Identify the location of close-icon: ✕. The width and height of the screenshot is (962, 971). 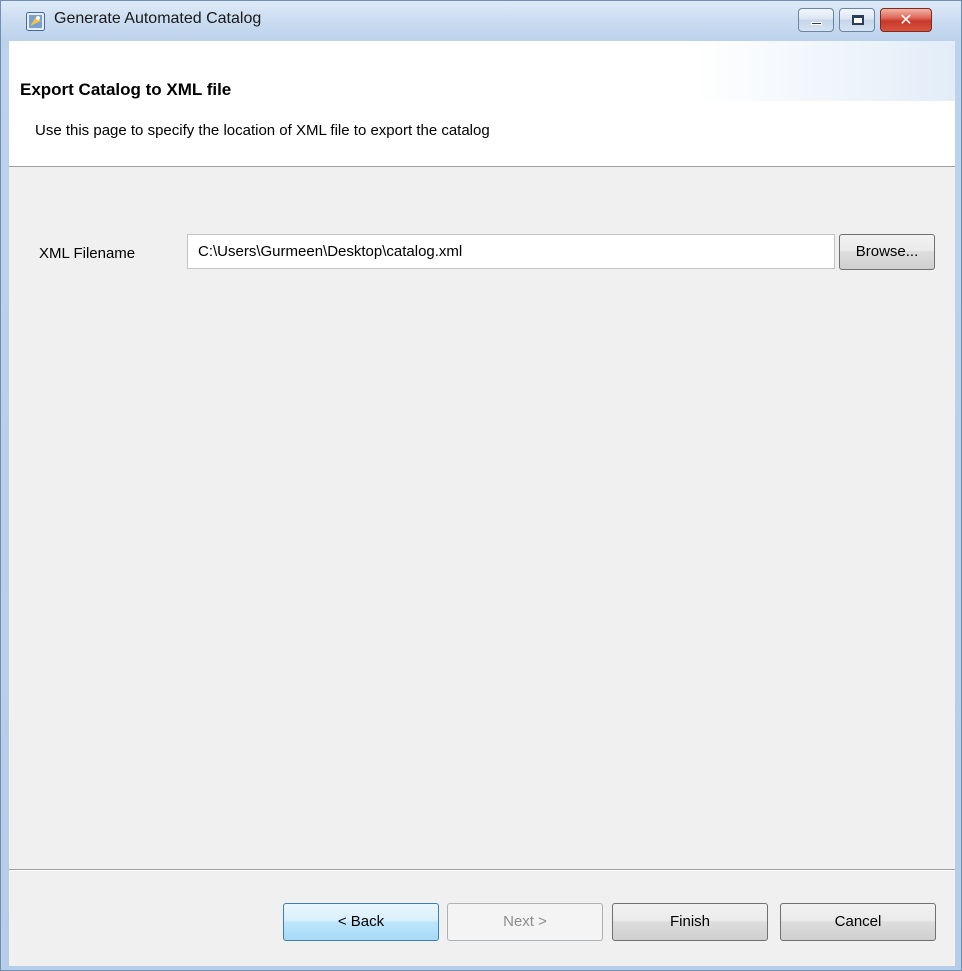
(906, 19).